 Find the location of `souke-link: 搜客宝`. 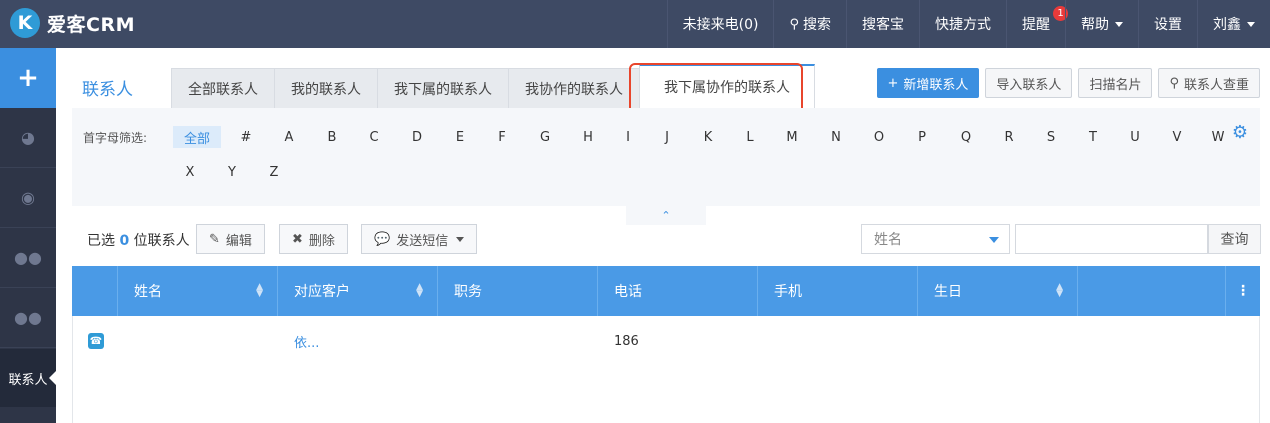

souke-link: 搜客宝 is located at coordinates (882, 24).